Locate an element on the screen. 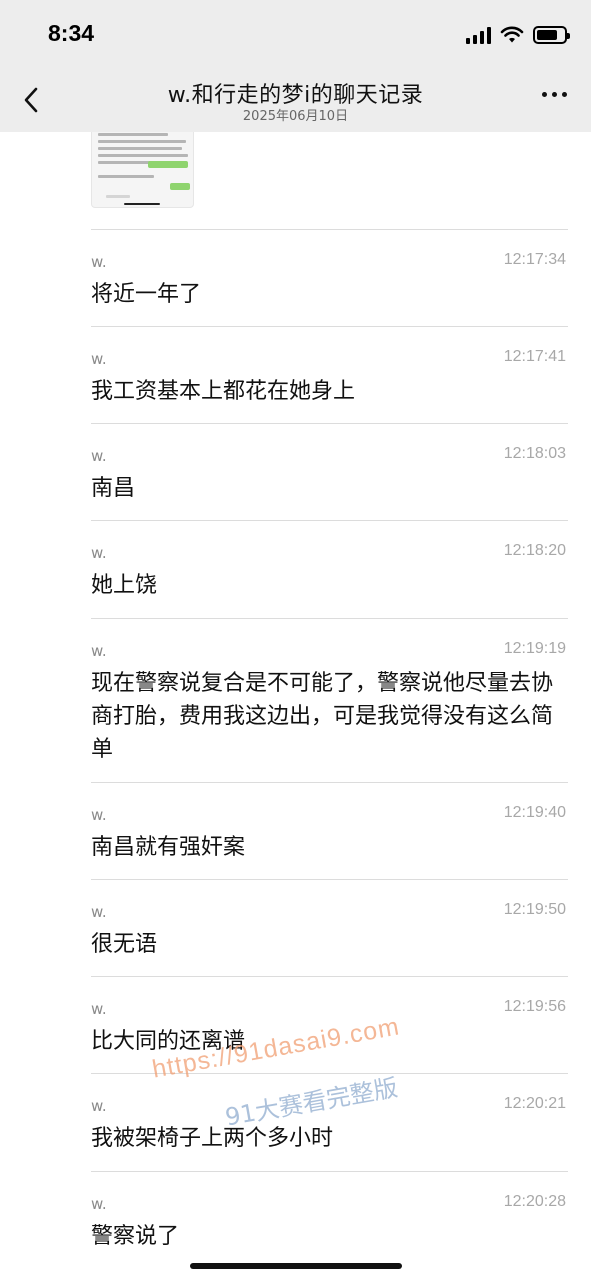 This screenshot has width=591, height=1280. status-time: 8:34 is located at coordinates (71, 33).